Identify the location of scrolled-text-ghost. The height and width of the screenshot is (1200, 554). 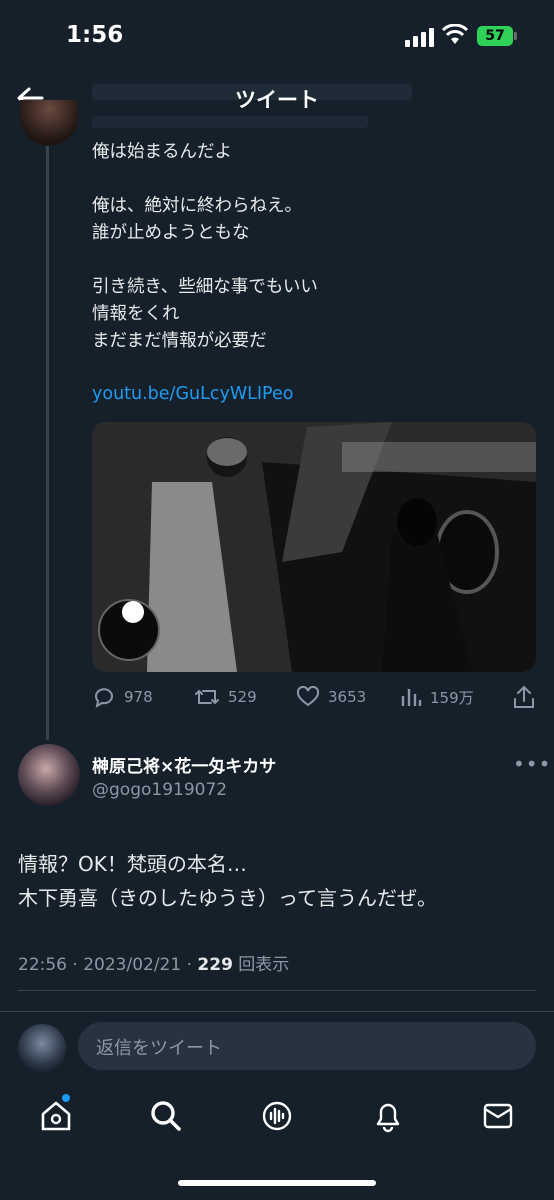
(230, 122).